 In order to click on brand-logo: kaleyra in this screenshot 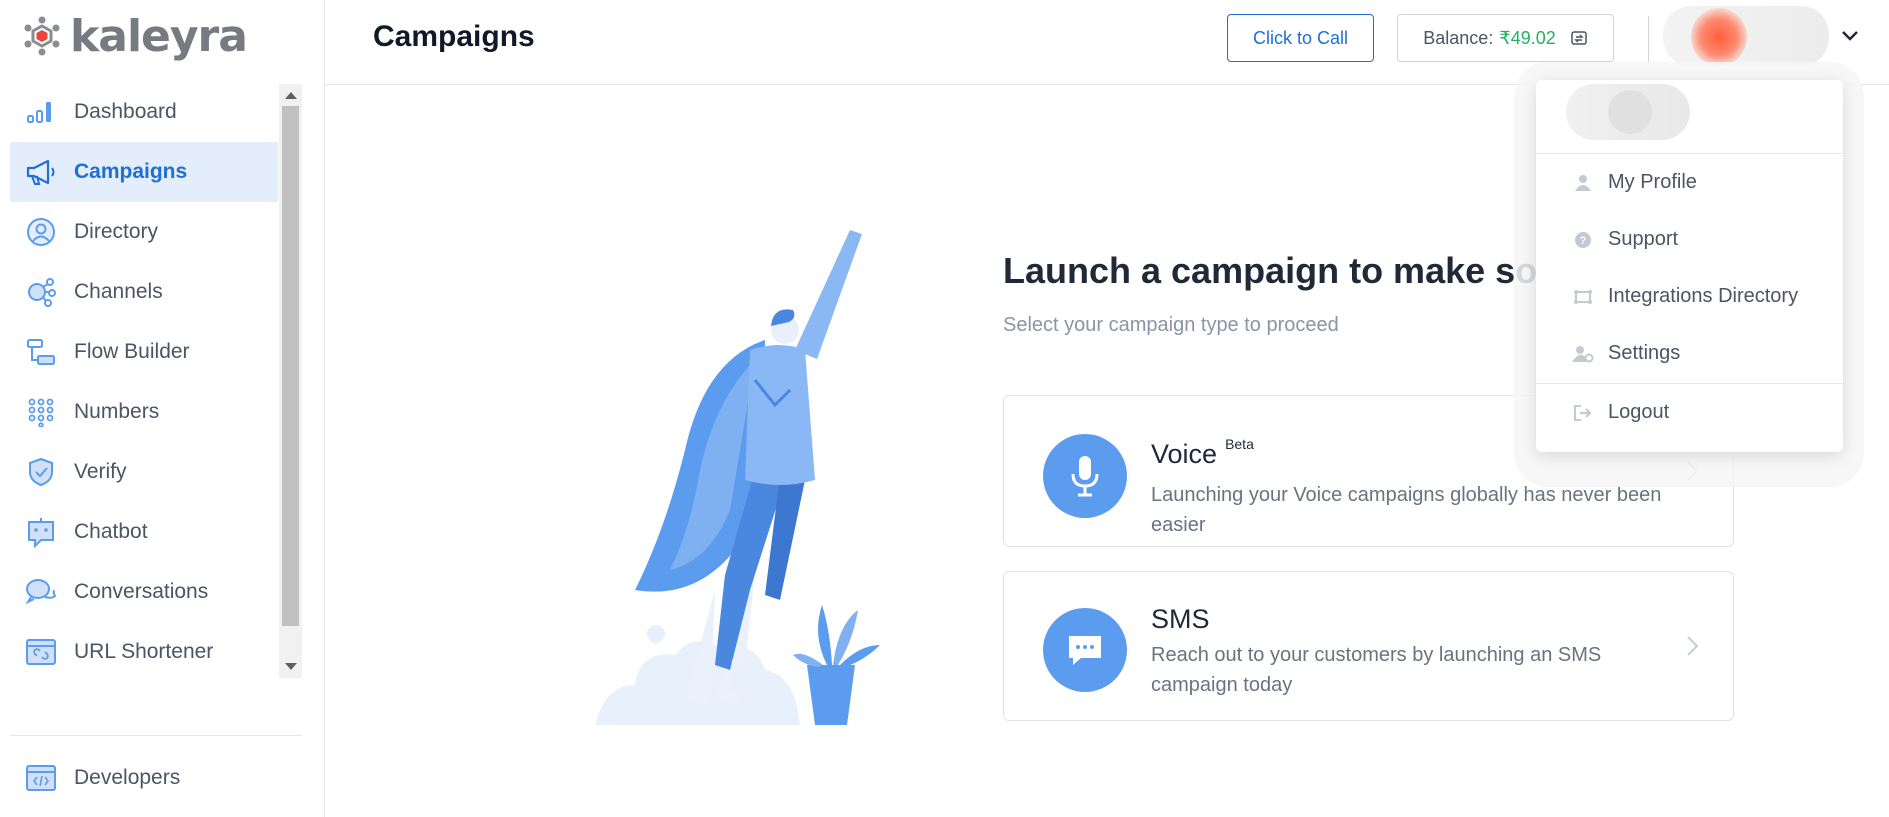, I will do `click(135, 36)`.